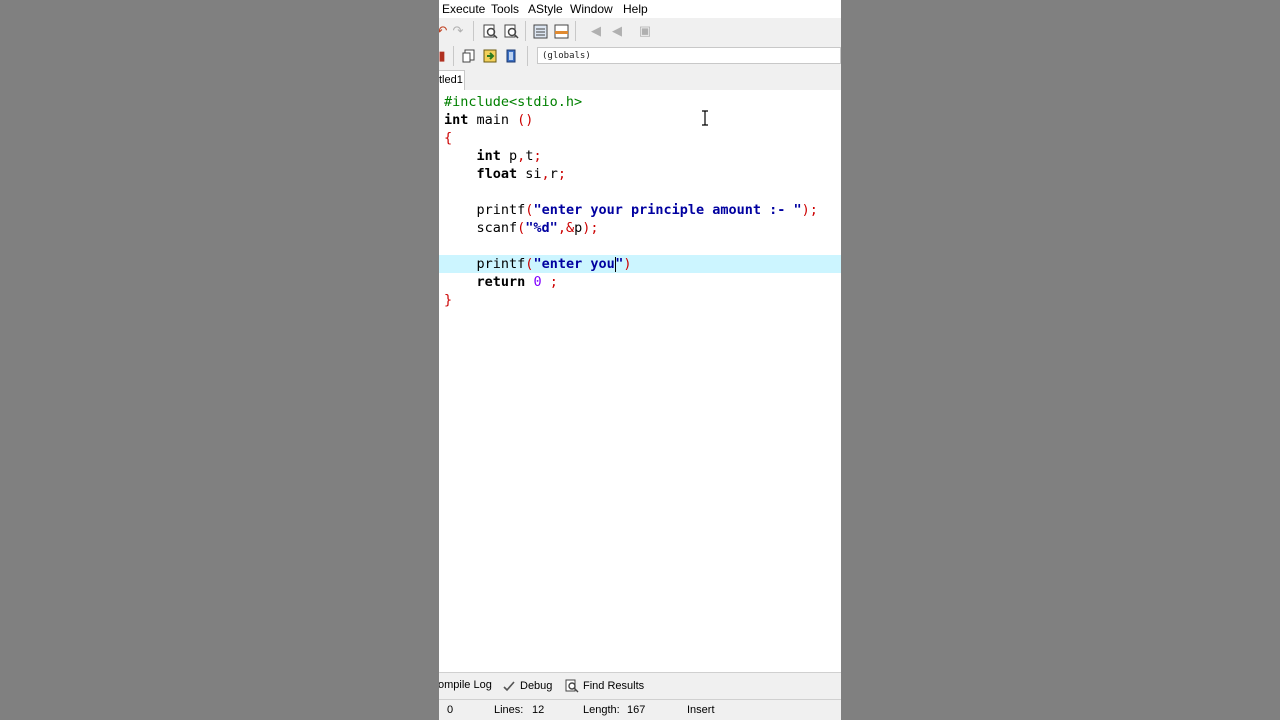 This screenshot has height=720, width=1280. Describe the element at coordinates (701, 710) in the screenshot. I see `status-insert-mode: Insert` at that location.